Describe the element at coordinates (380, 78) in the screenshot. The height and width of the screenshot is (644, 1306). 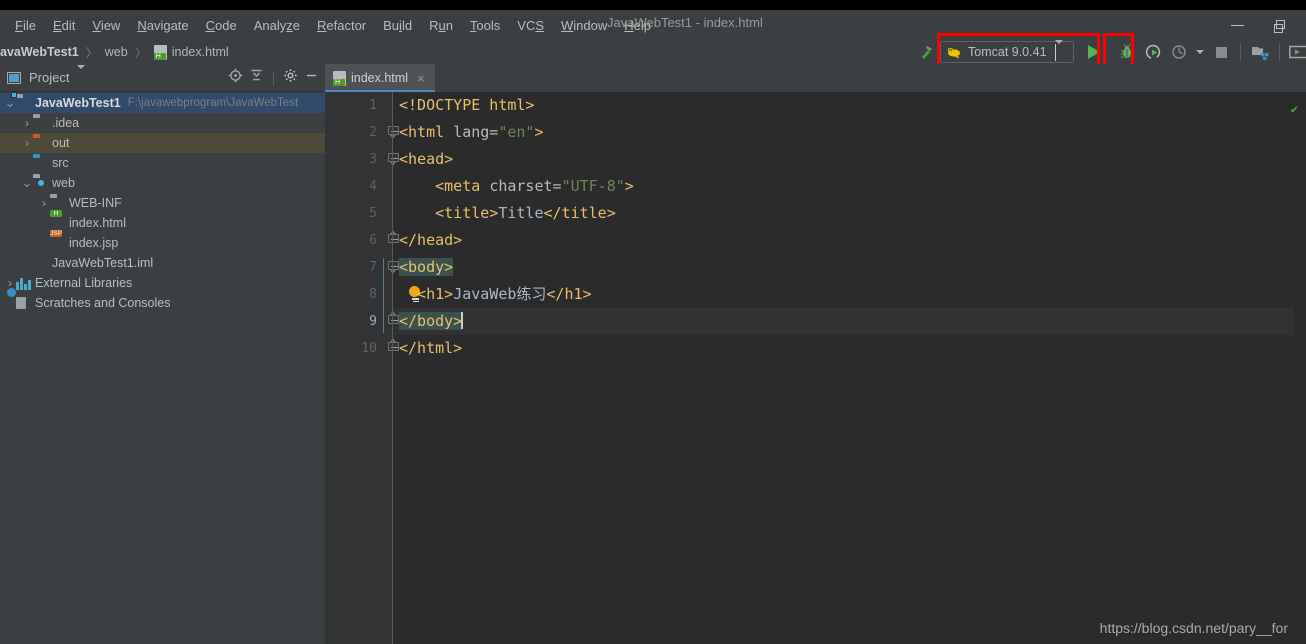
I see `tab-index-html: H index.html ×` at that location.